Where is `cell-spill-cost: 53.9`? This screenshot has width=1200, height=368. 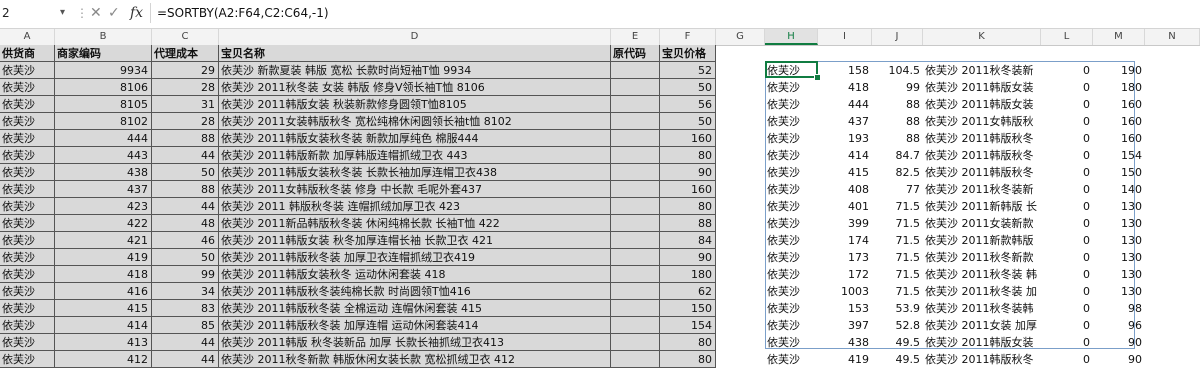 cell-spill-cost: 53.9 is located at coordinates (897, 308).